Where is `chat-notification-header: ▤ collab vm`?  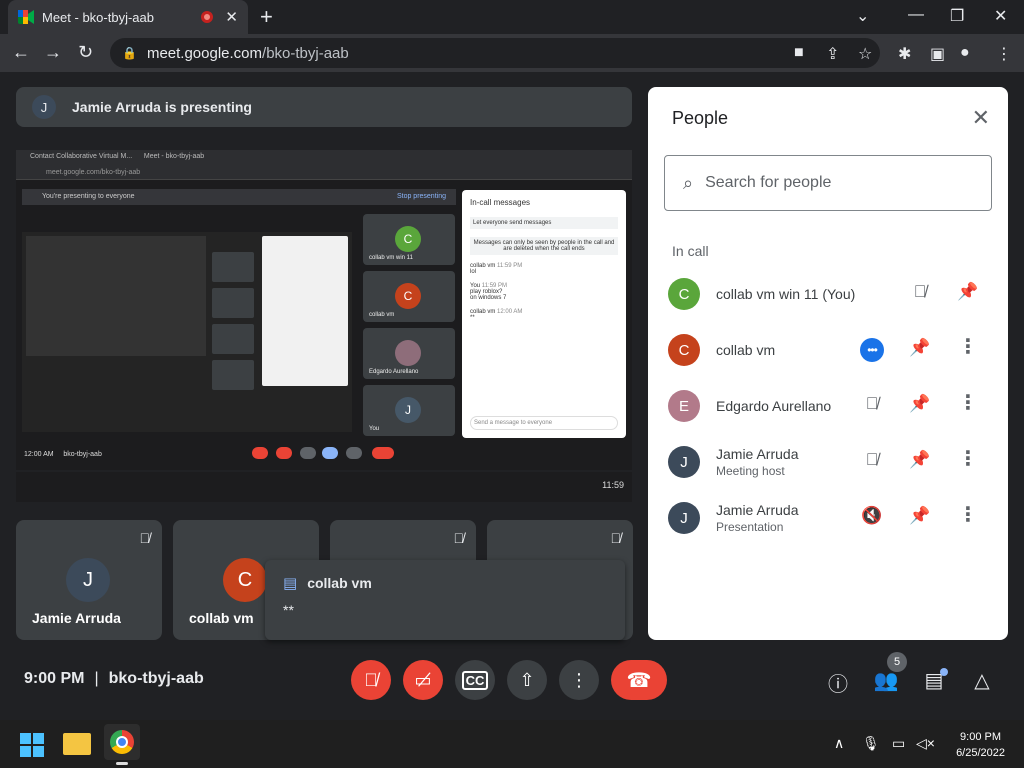 chat-notification-header: ▤ collab vm is located at coordinates (445, 583).